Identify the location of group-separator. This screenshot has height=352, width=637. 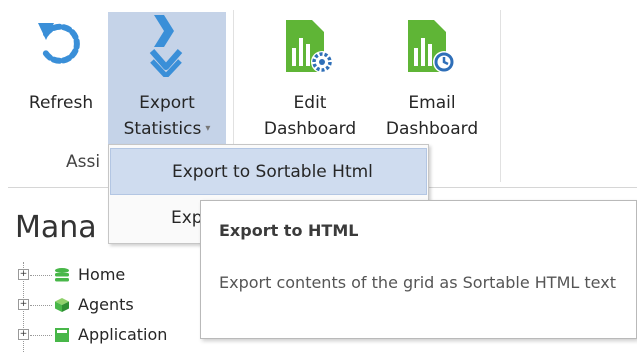
(500, 96).